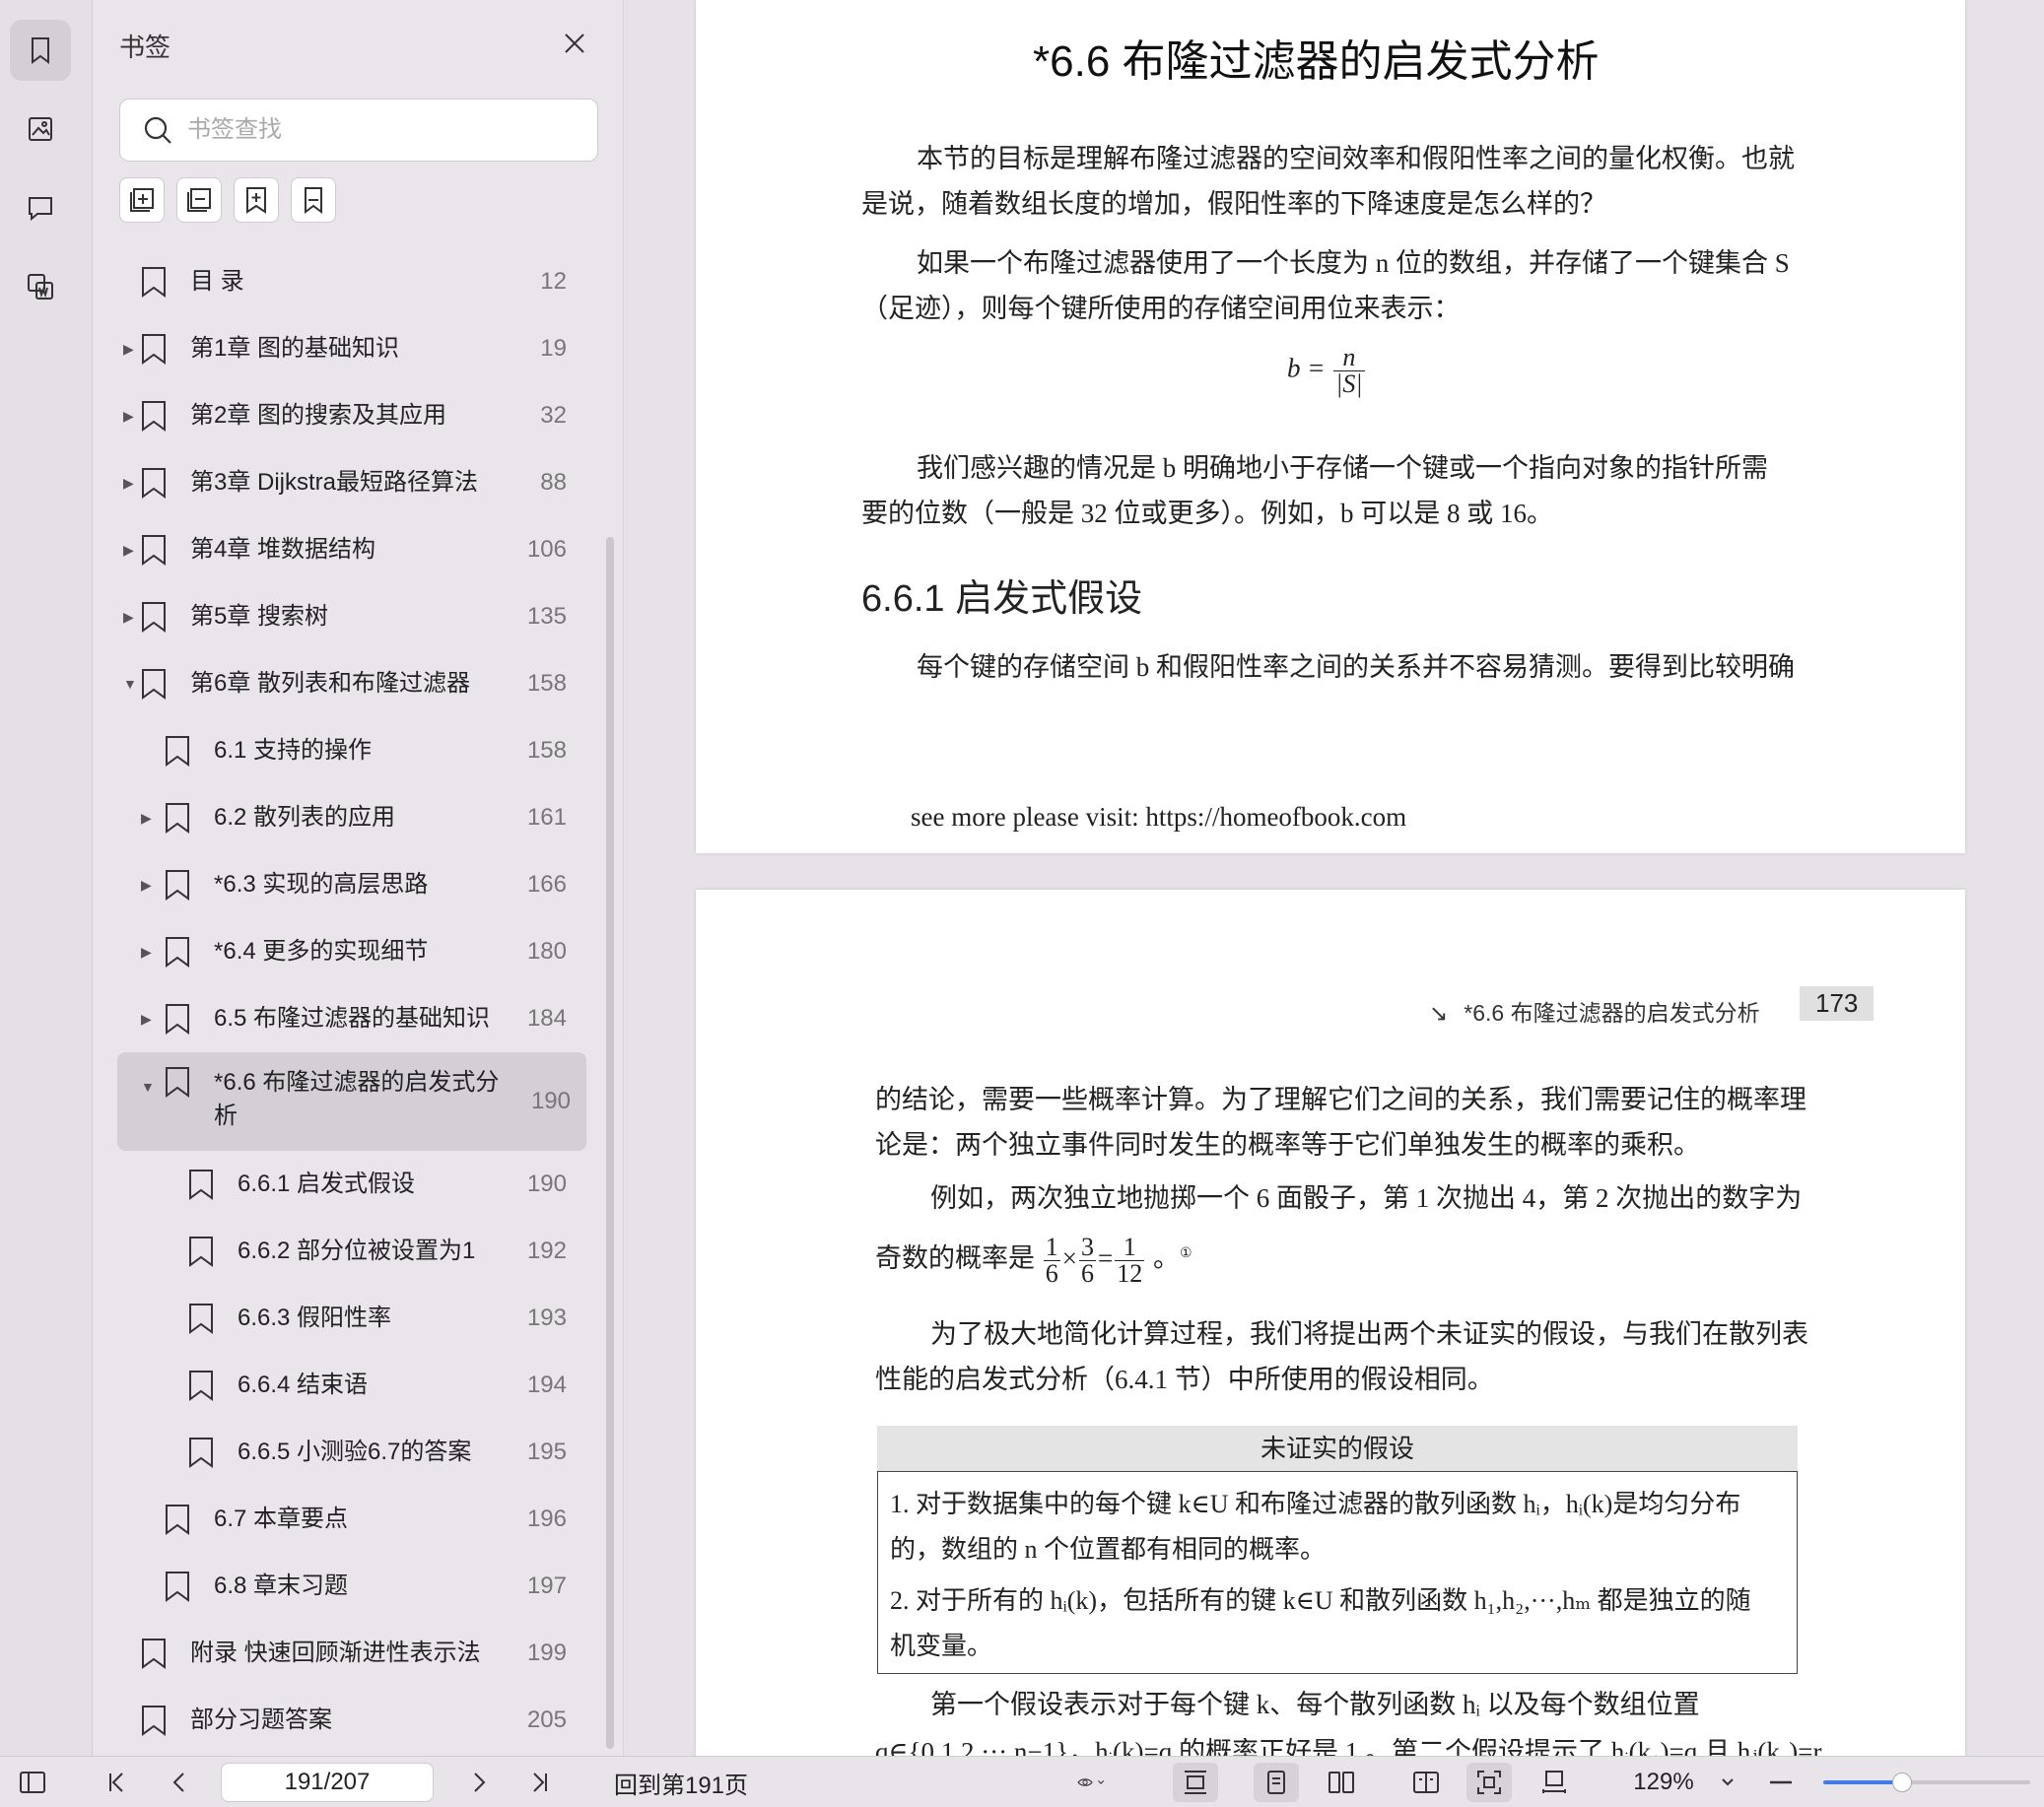 This screenshot has width=2044, height=1807. Describe the element at coordinates (610, 1143) in the screenshot. I see `sidebar-scrollbar` at that location.